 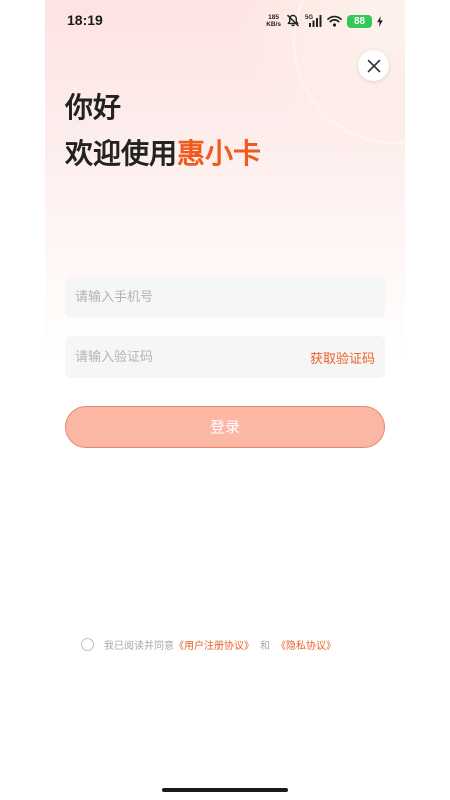 What do you see at coordinates (293, 21) in the screenshot?
I see `mute-icon` at bounding box center [293, 21].